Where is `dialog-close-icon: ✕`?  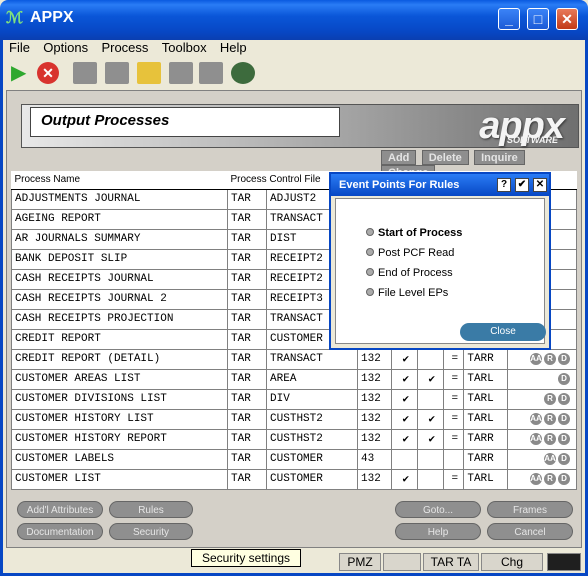 dialog-close-icon: ✕ is located at coordinates (540, 185).